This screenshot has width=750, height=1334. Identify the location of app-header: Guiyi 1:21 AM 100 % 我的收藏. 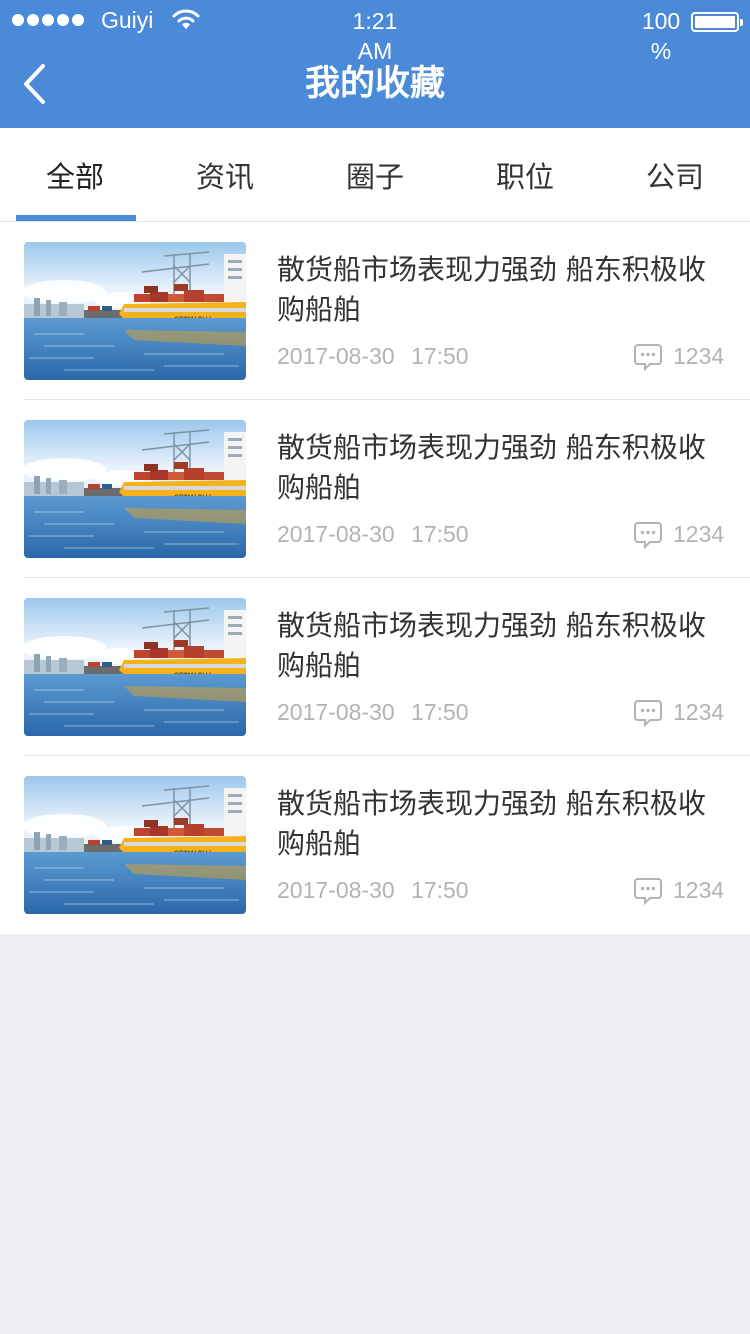
(375, 64).